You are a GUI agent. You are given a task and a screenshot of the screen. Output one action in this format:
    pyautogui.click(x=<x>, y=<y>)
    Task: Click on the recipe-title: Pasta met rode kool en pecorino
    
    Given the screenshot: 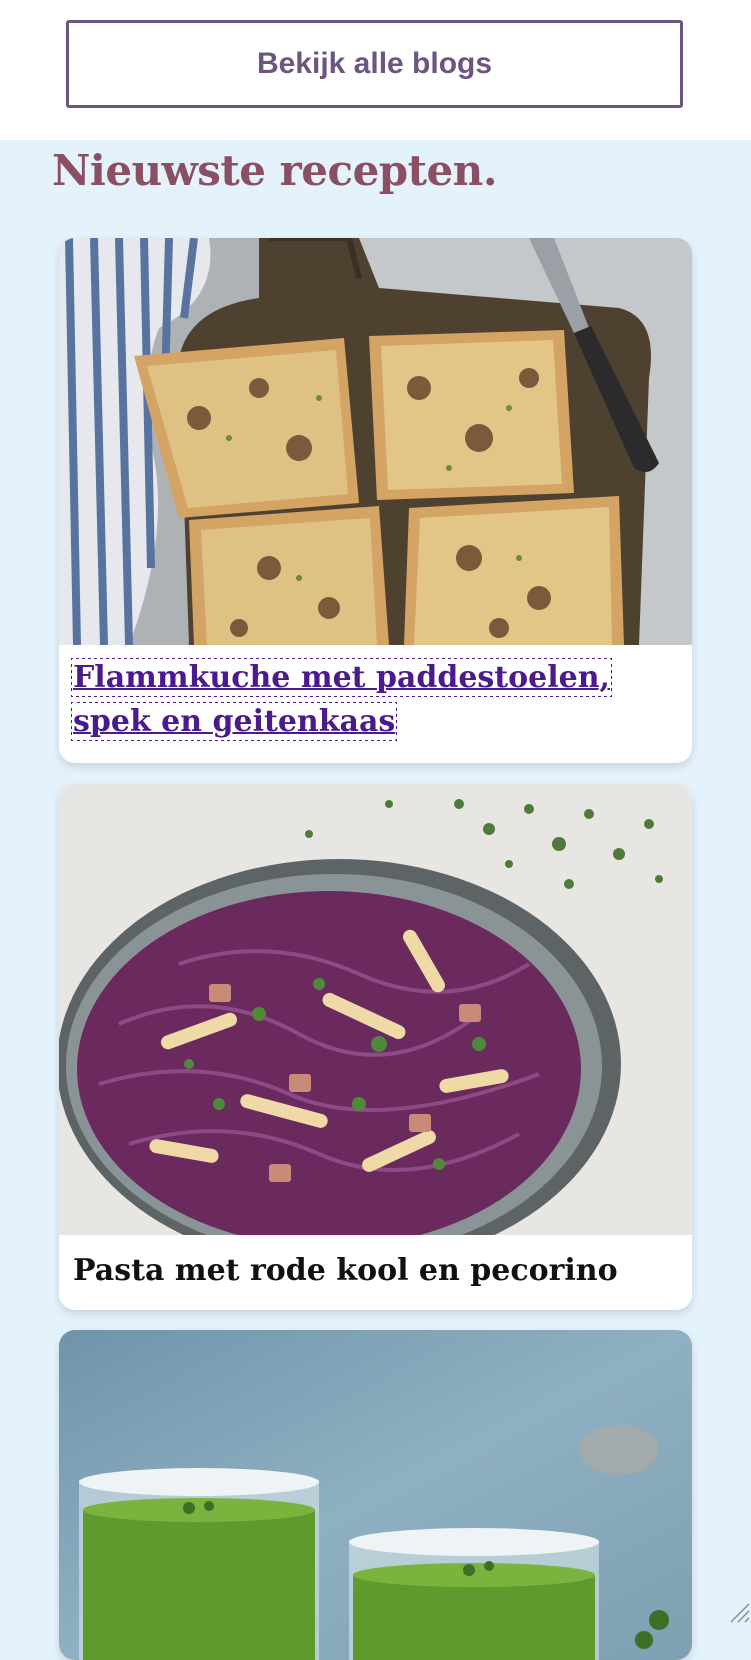 What is the action you would take?
    pyautogui.click(x=375, y=1271)
    